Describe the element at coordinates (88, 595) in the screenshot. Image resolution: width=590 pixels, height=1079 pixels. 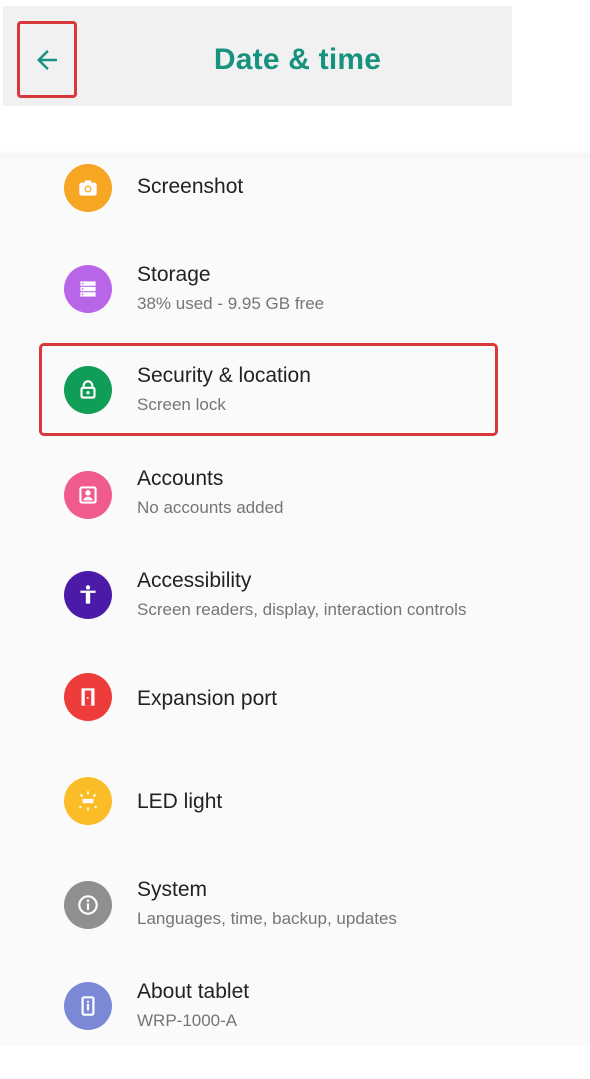
I see `accessibility-icon` at that location.